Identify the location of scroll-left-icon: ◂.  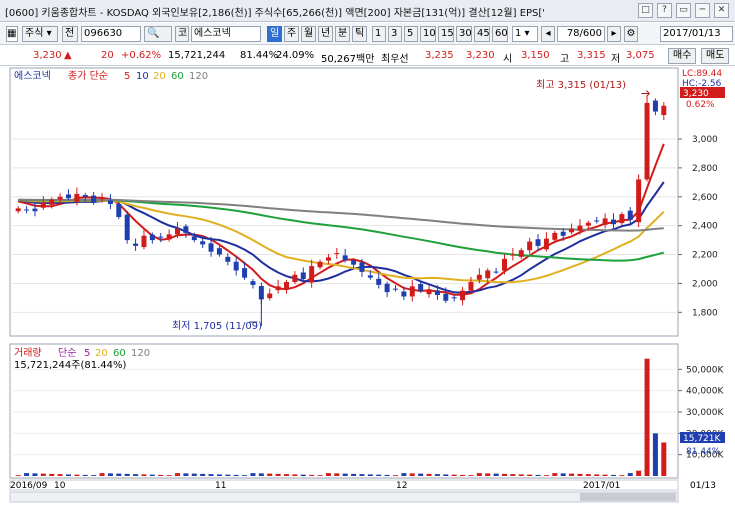
(548, 34).